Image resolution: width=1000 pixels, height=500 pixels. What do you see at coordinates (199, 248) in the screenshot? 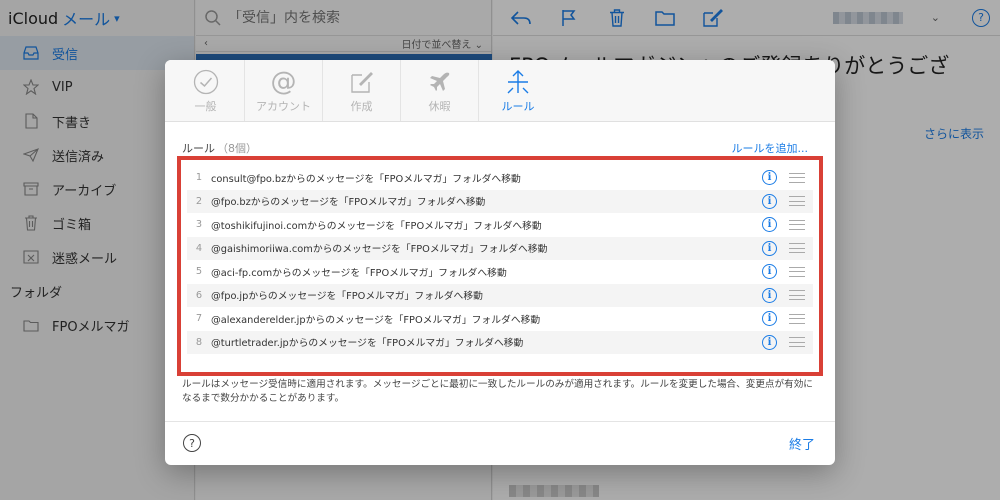
I see `rule-number: 4` at bounding box center [199, 248].